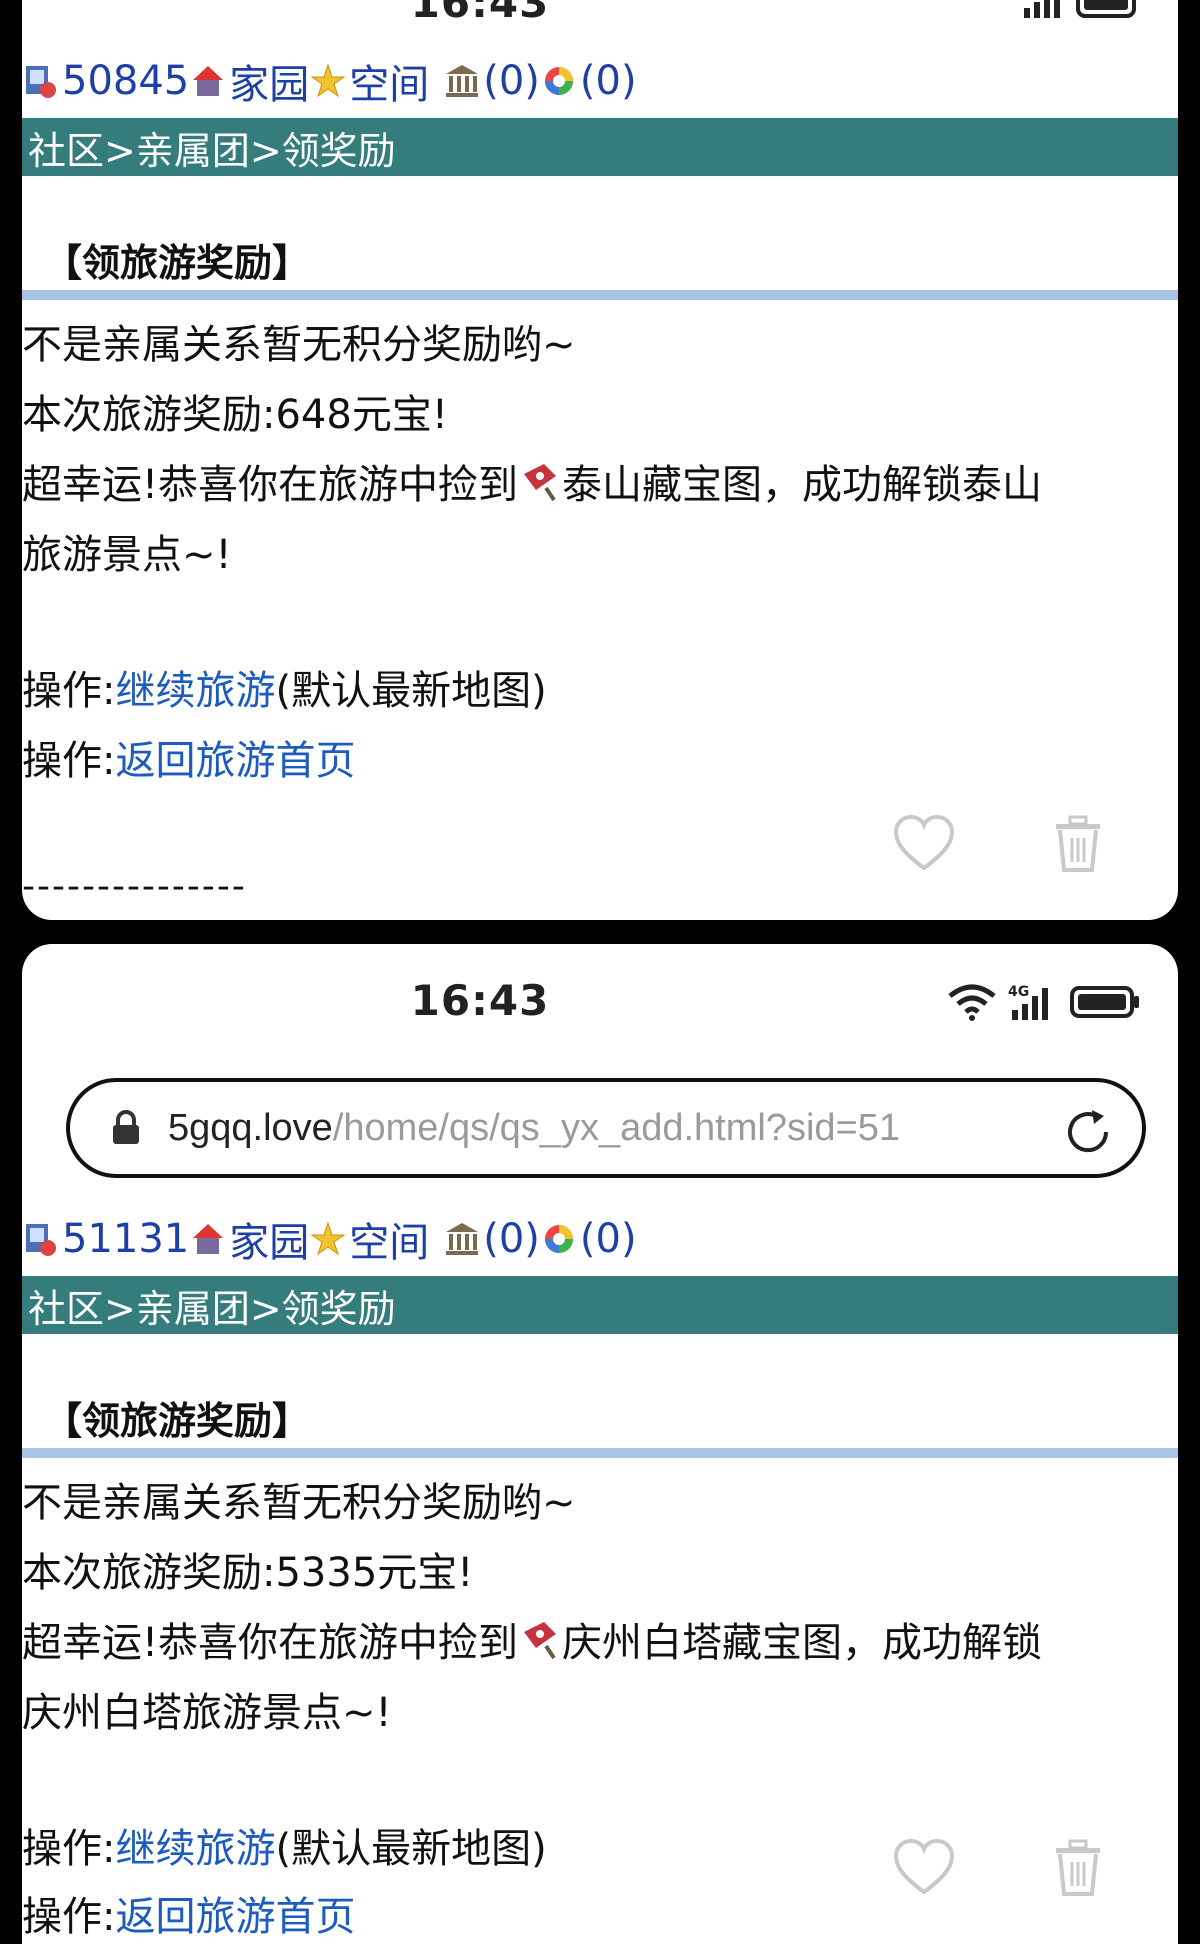 The width and height of the screenshot is (1200, 1944). I want to click on reward-text: 本次旅游奖励:5335元宝!, so click(248, 1573).